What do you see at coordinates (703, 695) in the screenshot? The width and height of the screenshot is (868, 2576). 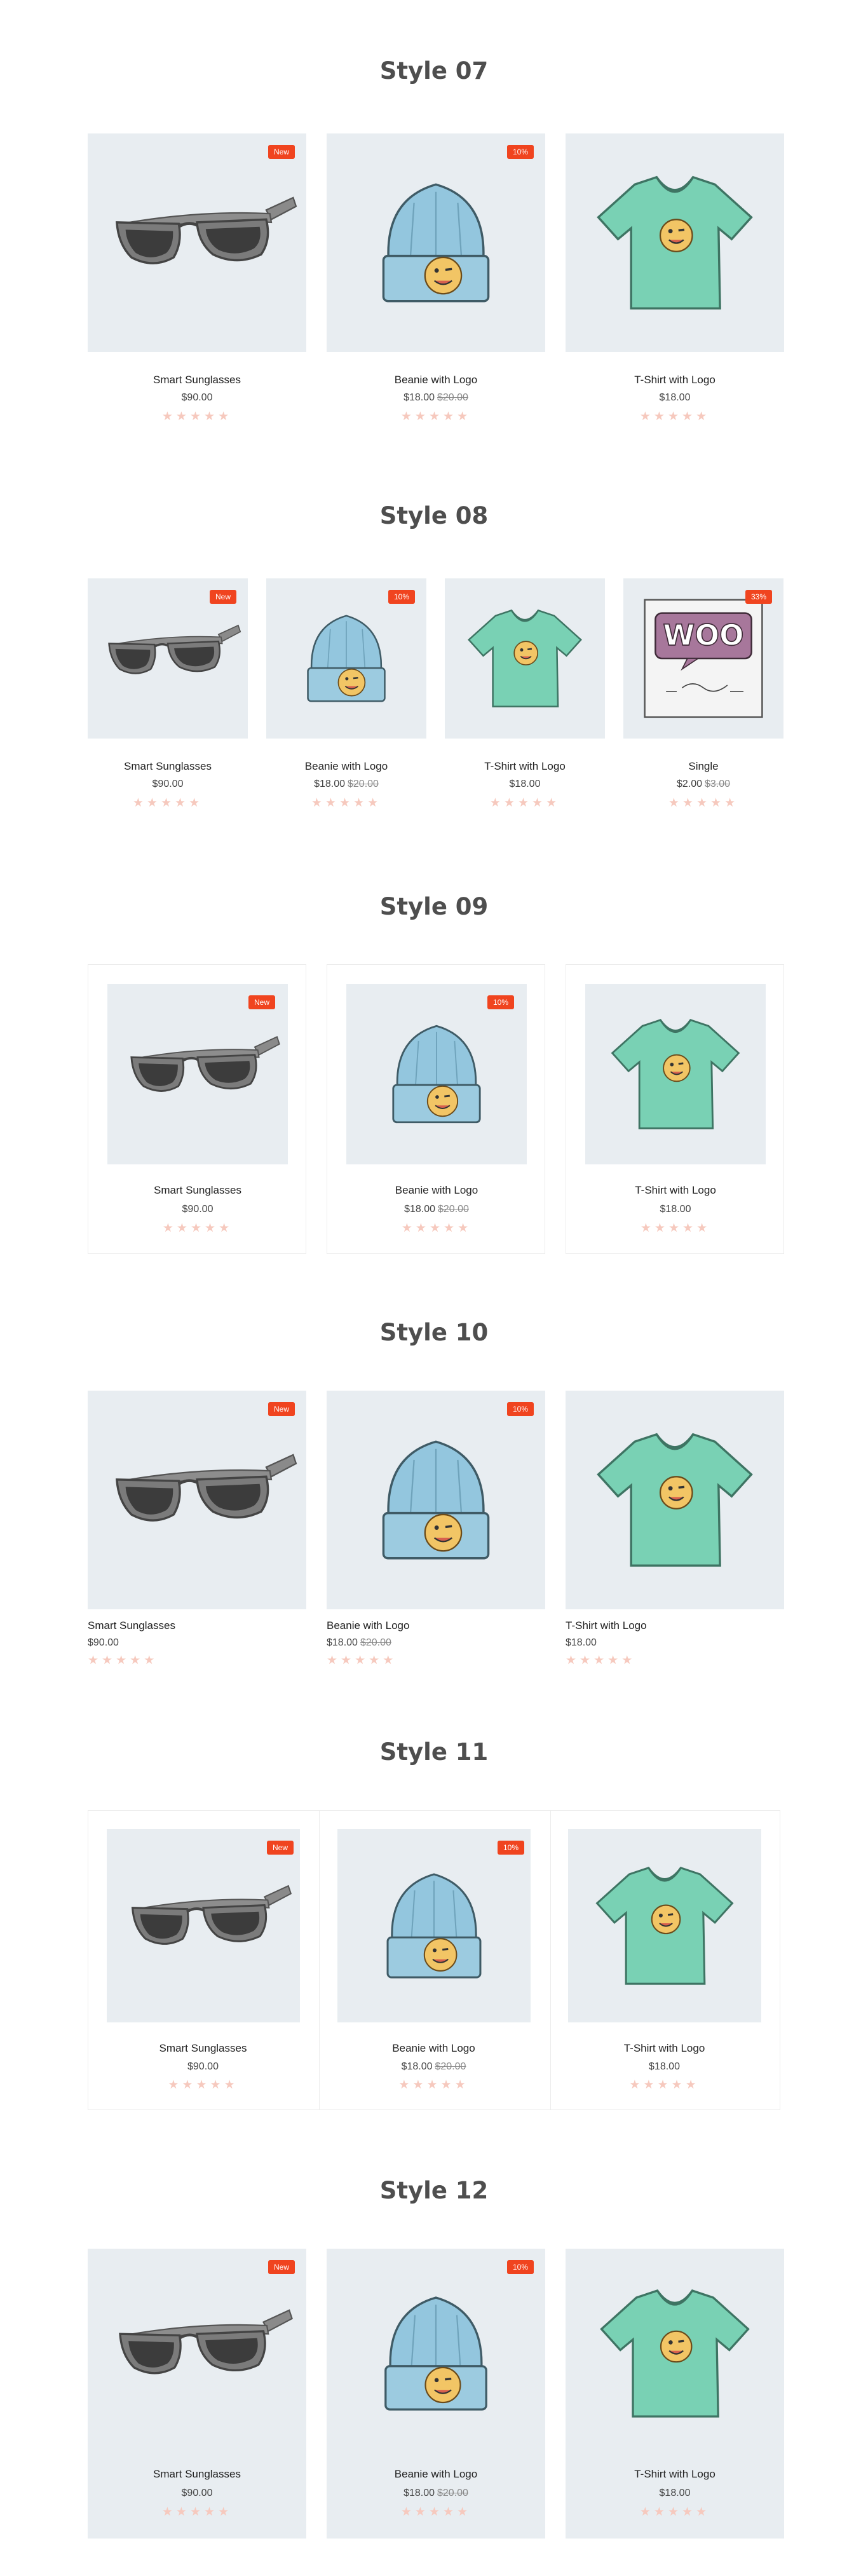 I see `product-card: WOO 33% Single $2.00 $3.00 ★ ★ ★ ★ ★` at bounding box center [703, 695].